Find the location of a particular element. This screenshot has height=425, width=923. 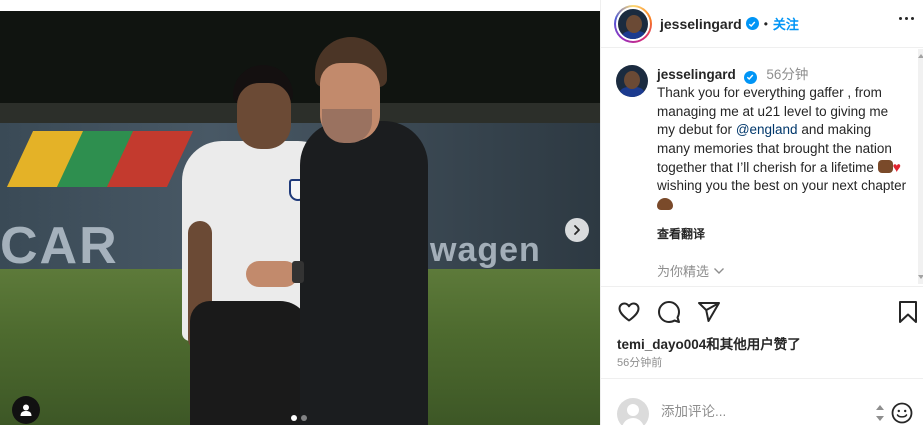

heart-icon is located at coordinates (629, 312).